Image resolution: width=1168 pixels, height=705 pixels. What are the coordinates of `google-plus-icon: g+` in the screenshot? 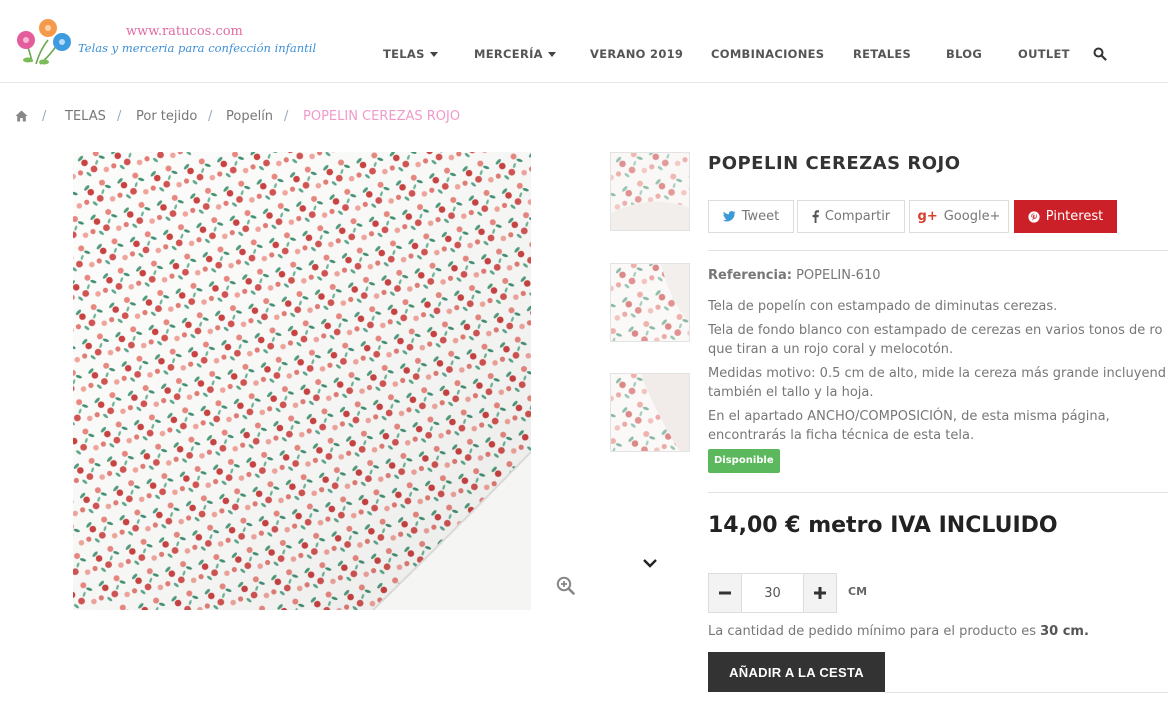 It's located at (927, 216).